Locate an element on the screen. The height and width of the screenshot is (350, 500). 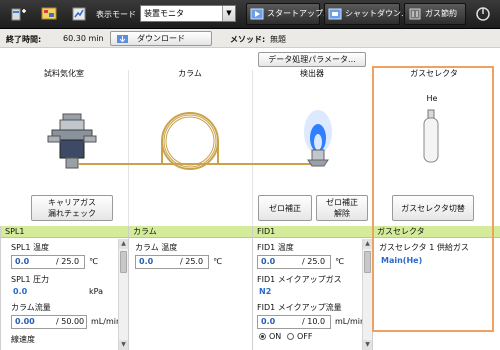
spl1-pressure-label: SPL1 圧力 is located at coordinates (30, 279).